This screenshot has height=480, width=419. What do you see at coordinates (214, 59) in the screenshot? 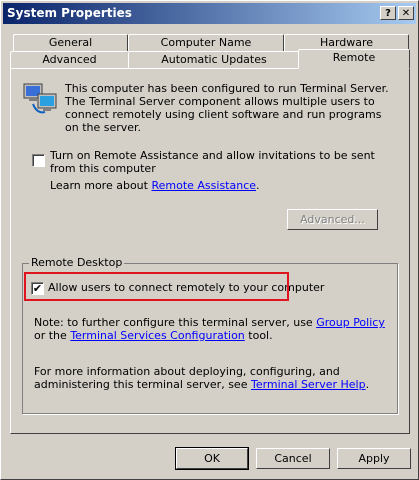
I see `tab-automatic-updates: Automatic Updates` at bounding box center [214, 59].